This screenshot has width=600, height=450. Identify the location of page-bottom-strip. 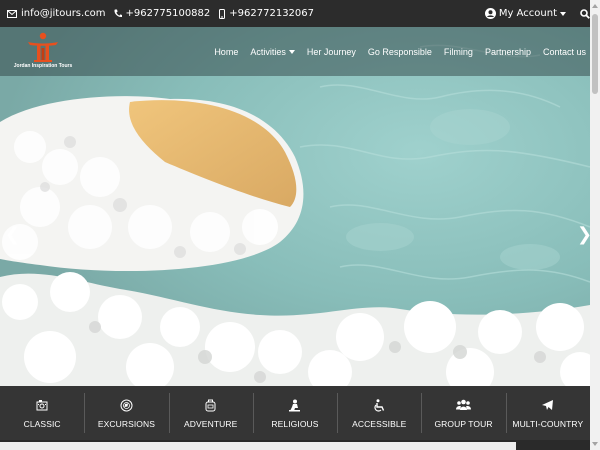
(300, 445).